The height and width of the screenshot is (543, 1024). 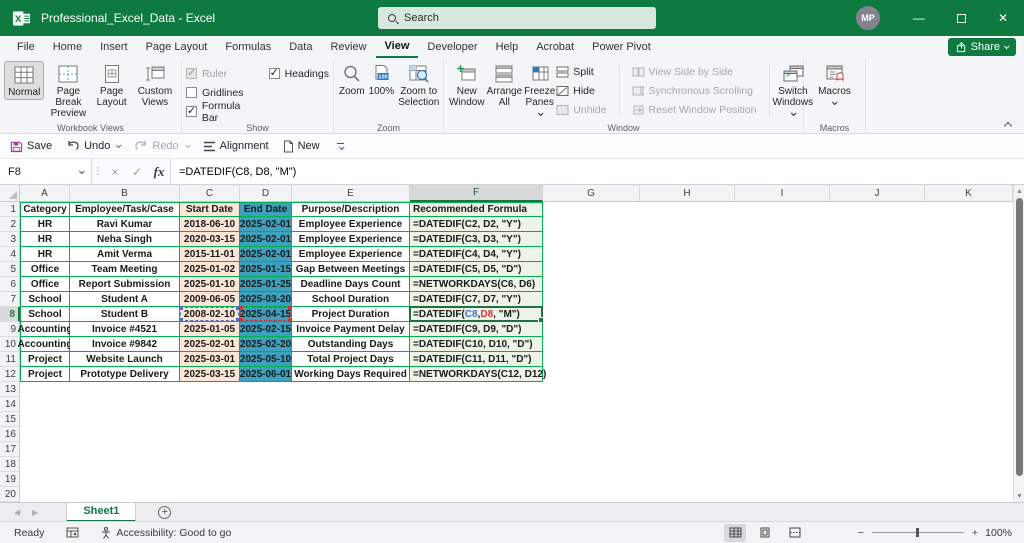 I want to click on avatar: MP, so click(x=868, y=18).